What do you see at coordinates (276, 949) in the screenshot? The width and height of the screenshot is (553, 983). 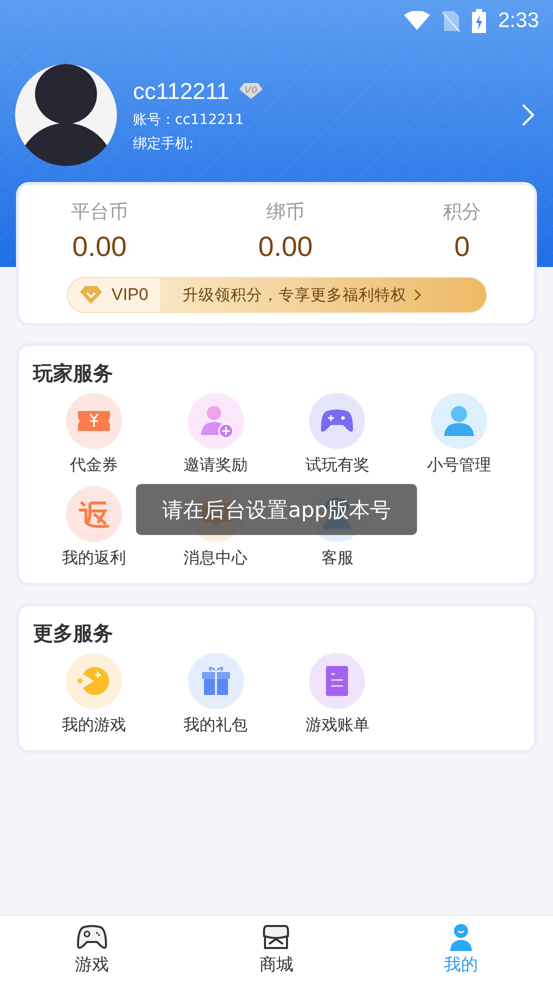 I see `tab: 商城` at bounding box center [276, 949].